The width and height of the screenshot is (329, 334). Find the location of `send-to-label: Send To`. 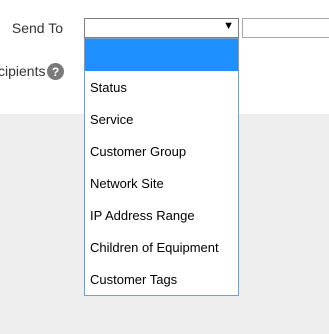

send-to-label: Send To is located at coordinates (37, 28).